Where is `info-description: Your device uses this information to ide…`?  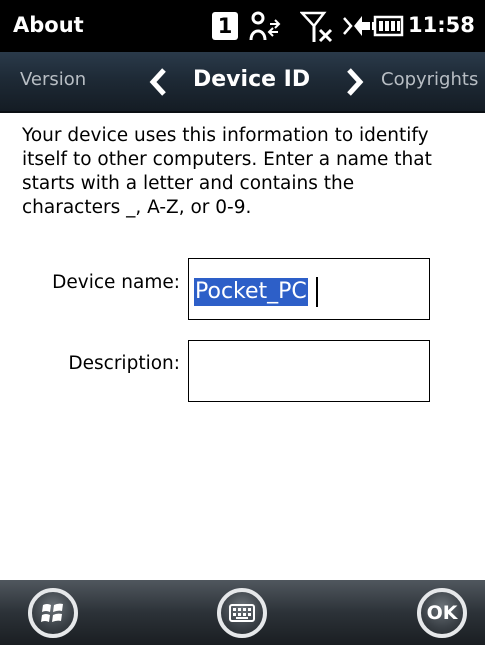 info-description: Your device uses this information to ide… is located at coordinates (242, 172).